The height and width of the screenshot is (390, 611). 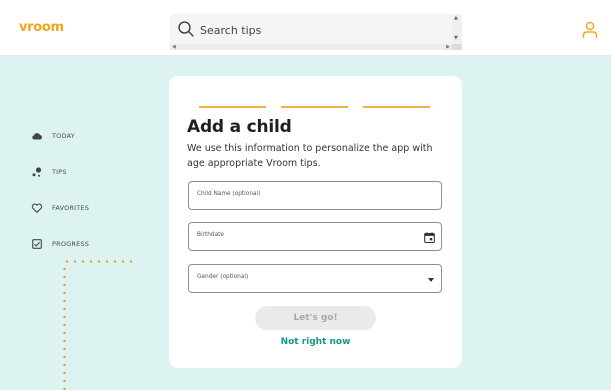 I want to click on search-scrollbar-vertical: ▲ ▼, so click(x=457, y=29).